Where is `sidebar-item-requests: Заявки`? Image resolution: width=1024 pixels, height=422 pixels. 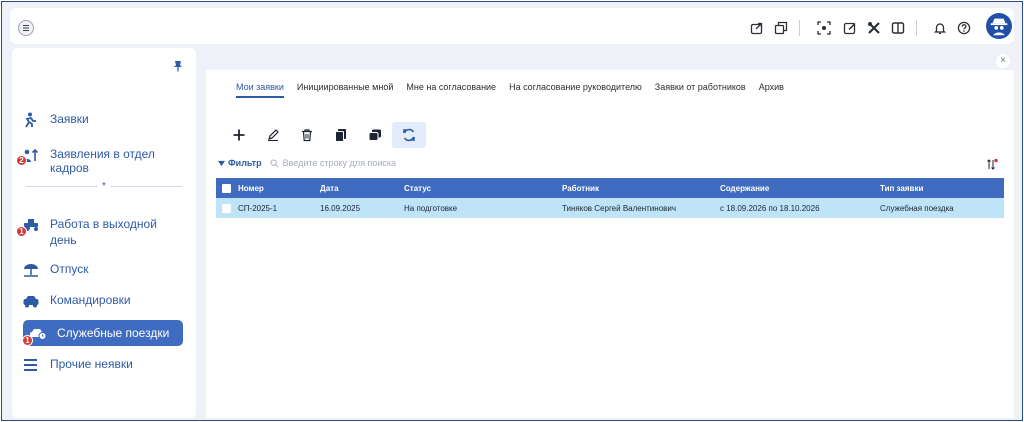 sidebar-item-requests: Заявки is located at coordinates (103, 120).